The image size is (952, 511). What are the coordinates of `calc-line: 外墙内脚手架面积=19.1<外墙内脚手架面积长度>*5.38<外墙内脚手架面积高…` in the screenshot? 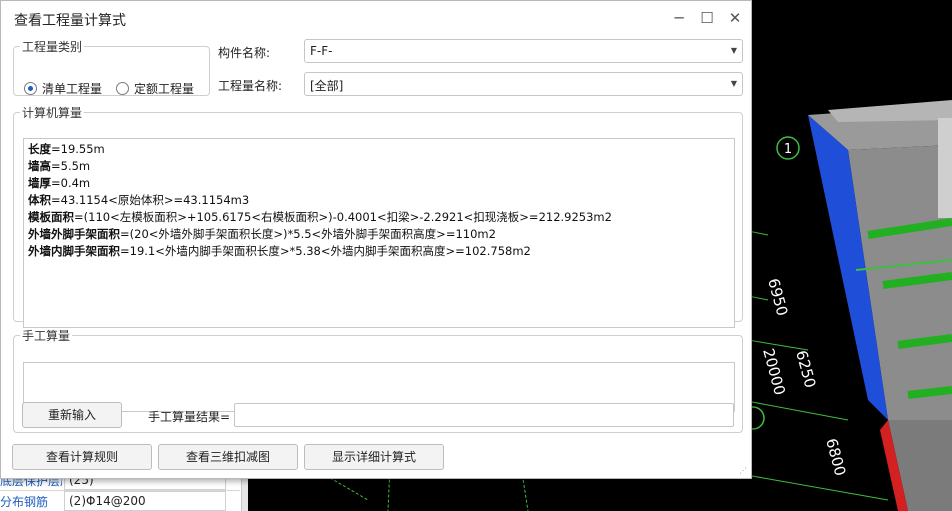 It's located at (379, 251).